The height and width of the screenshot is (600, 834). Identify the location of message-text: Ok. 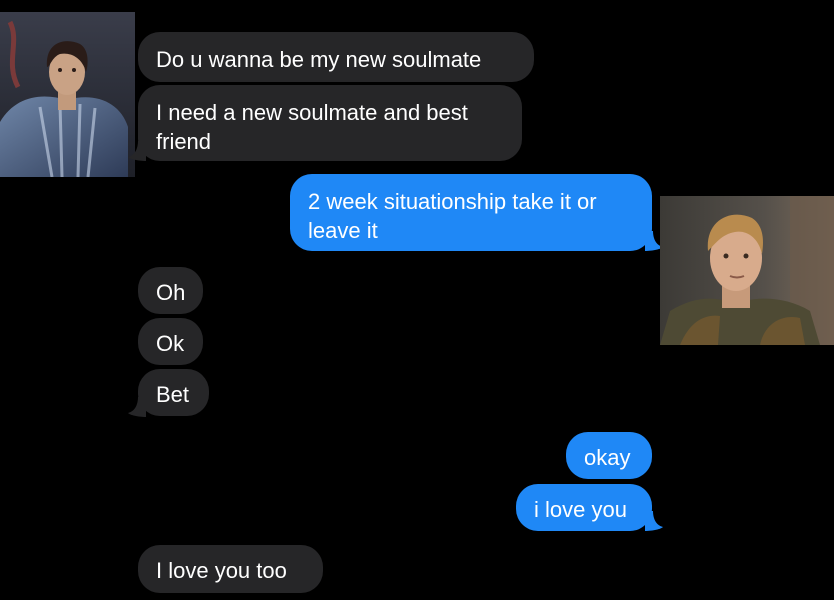
(170, 343).